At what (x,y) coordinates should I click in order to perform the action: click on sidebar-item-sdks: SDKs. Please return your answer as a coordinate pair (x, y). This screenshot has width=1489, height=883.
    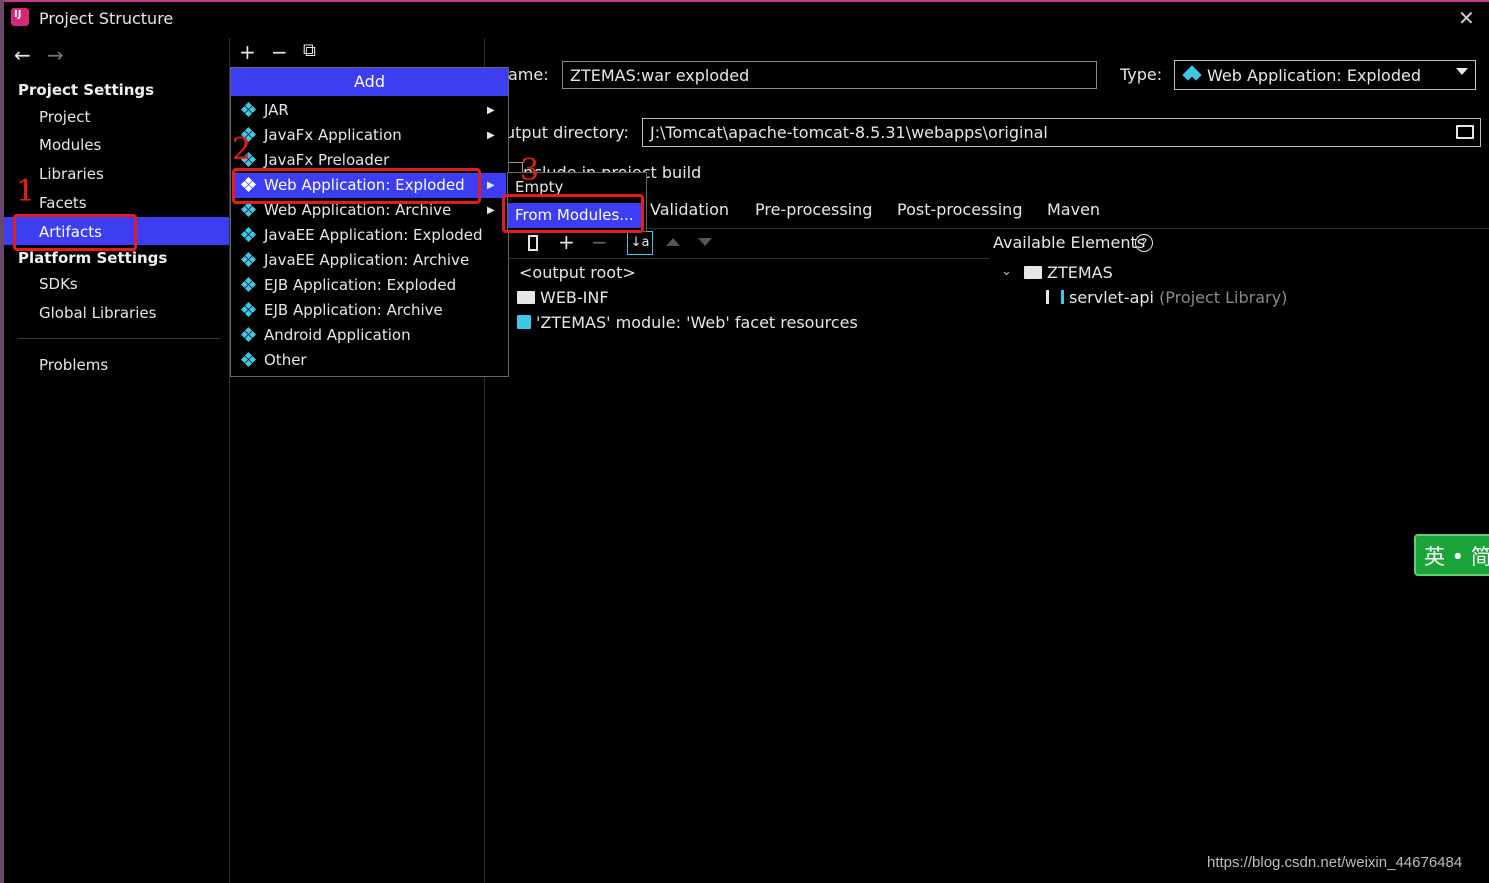
    Looking at the image, I should click on (58, 284).